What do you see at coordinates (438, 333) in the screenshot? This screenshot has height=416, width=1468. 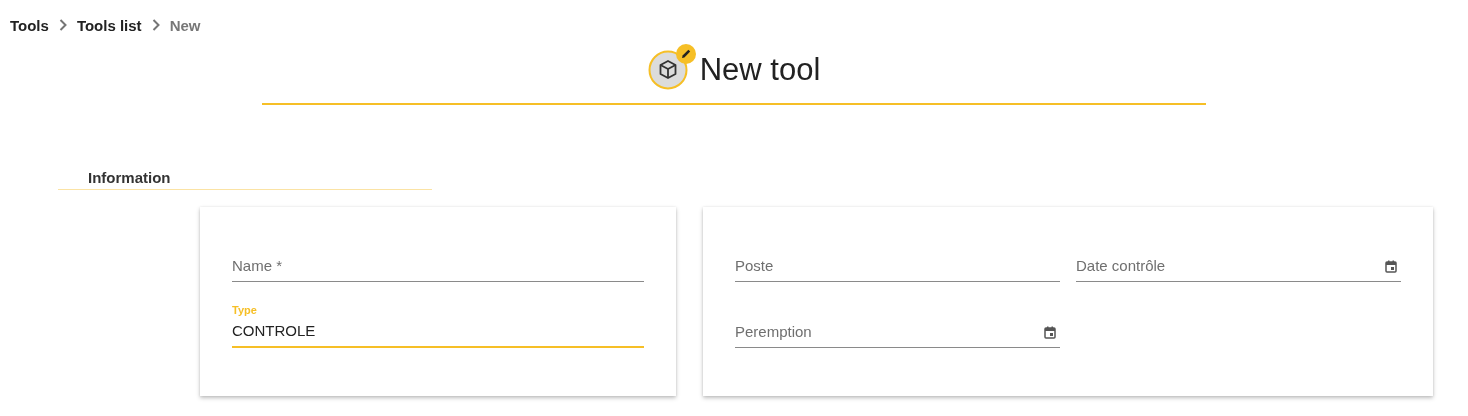 I see `input-field: CONTROLE` at bounding box center [438, 333].